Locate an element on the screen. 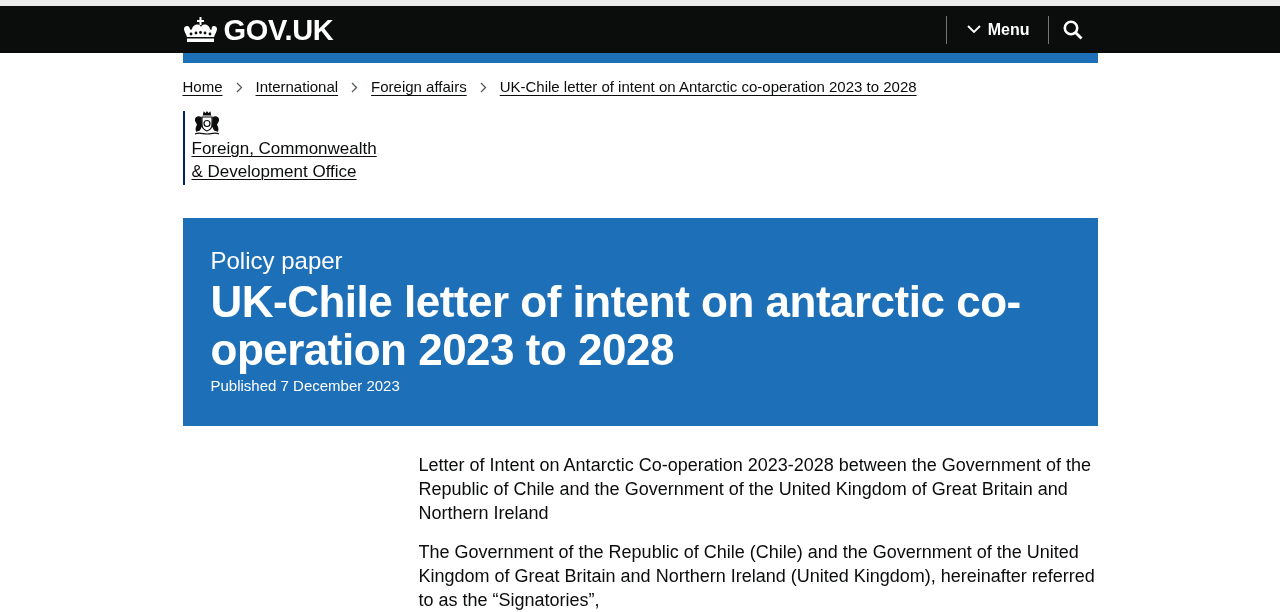 The height and width of the screenshot is (612, 1280). body-paragraph: Letter of Intent on Antarctic Co-operation 2023-2028 between the Government of the Republic of Chile and the Government of the United Kingdom of Great Britain and Northern Ireland is located at coordinates (755, 489).